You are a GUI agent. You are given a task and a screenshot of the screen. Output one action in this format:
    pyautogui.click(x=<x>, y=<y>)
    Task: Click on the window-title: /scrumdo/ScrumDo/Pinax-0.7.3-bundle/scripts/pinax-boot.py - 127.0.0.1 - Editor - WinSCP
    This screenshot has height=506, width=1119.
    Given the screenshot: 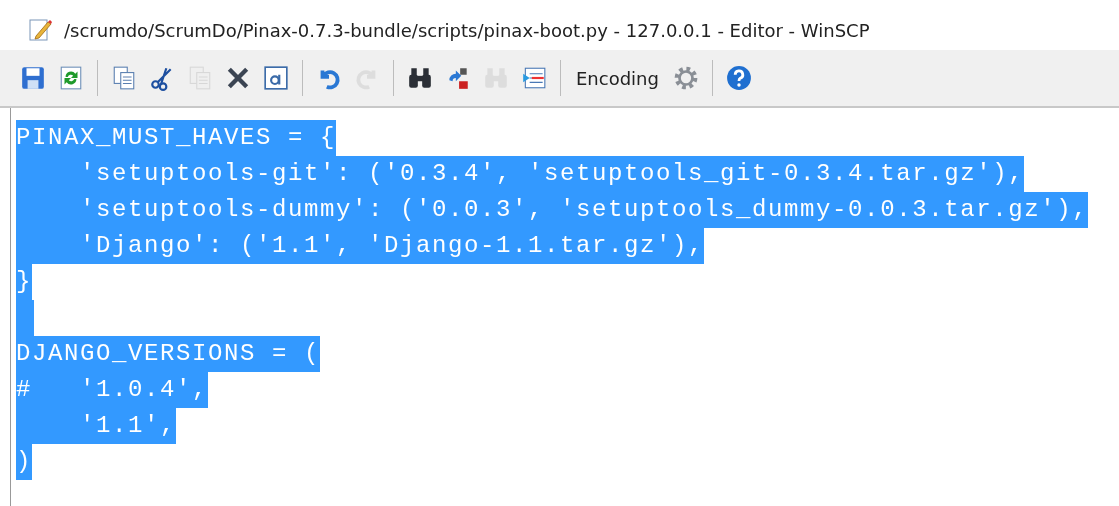 What is the action you would take?
    pyautogui.click(x=467, y=30)
    